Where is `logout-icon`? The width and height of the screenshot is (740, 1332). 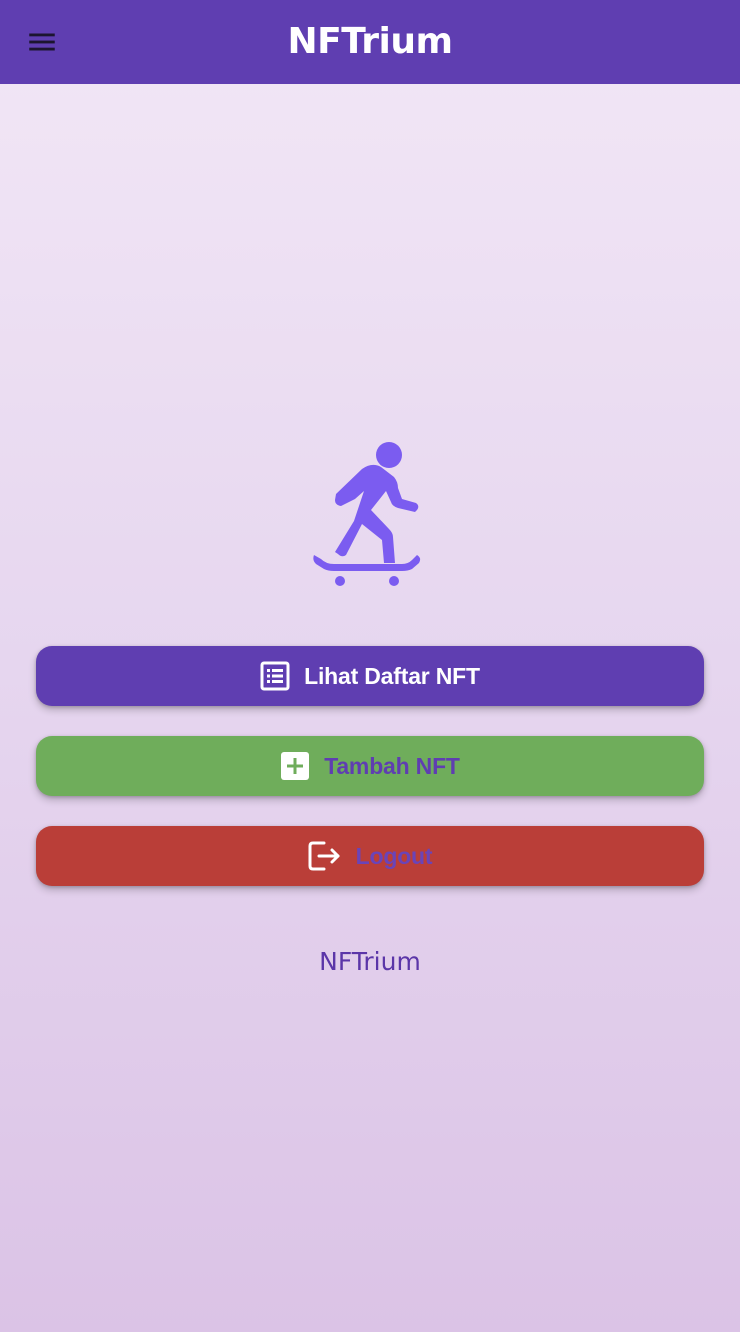 logout-icon is located at coordinates (325, 856).